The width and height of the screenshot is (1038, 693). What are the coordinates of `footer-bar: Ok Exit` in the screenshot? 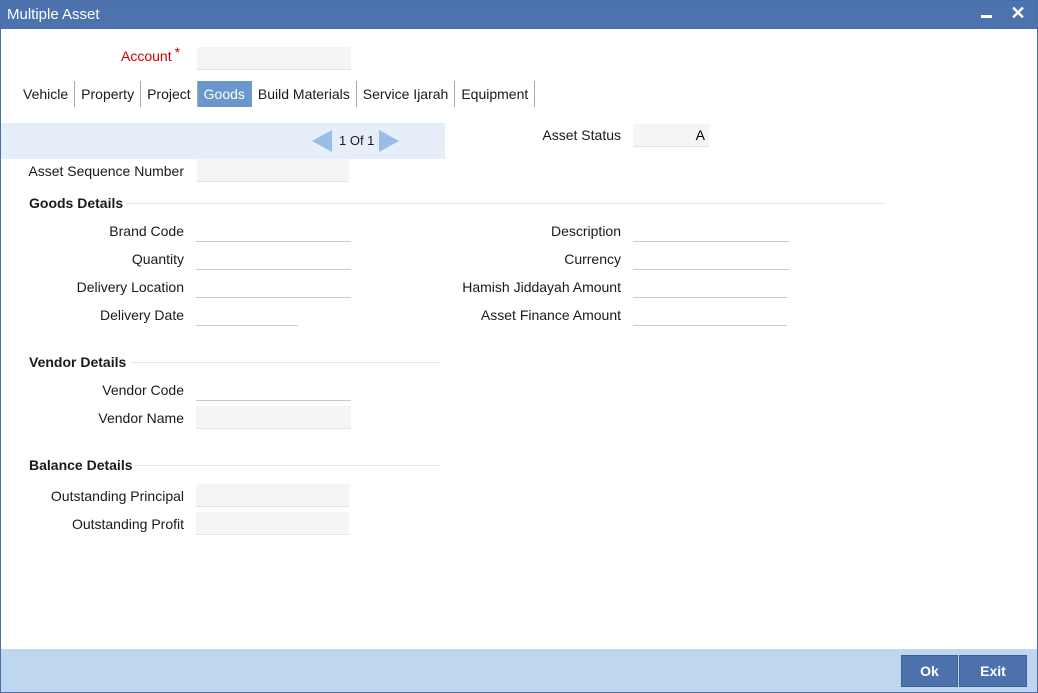 It's located at (519, 670).